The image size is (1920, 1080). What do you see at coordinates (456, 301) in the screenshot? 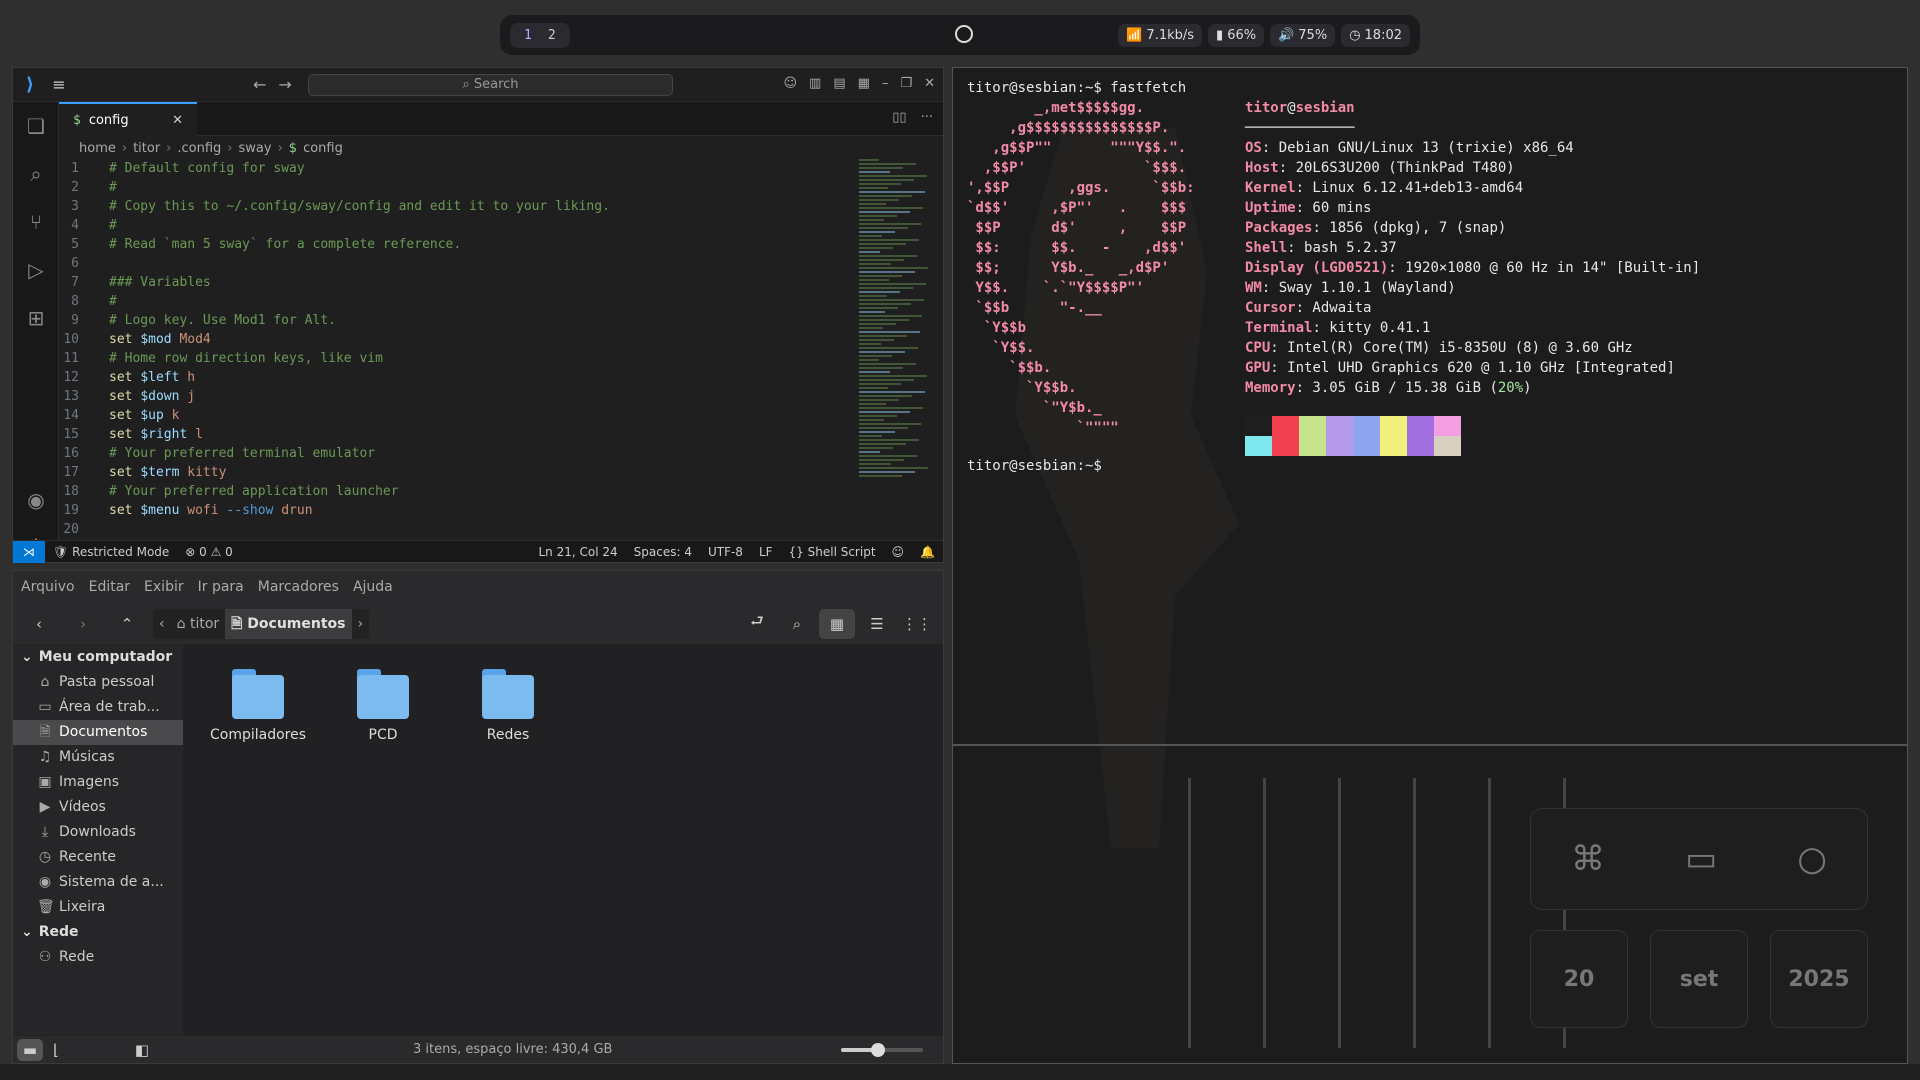
I see `code-line: 8 #` at bounding box center [456, 301].